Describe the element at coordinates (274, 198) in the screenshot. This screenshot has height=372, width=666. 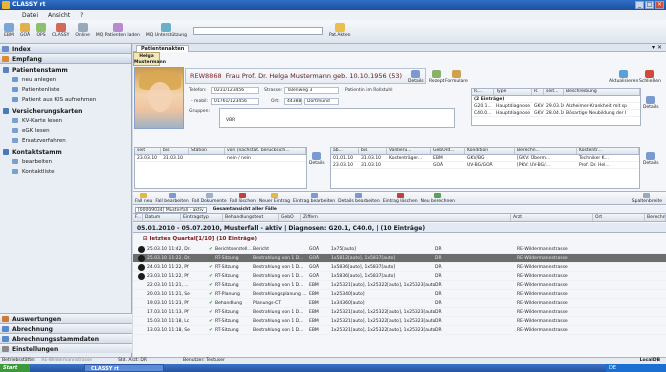
I see `neuer-eintrag-button: Neuer Eintrag` at that location.